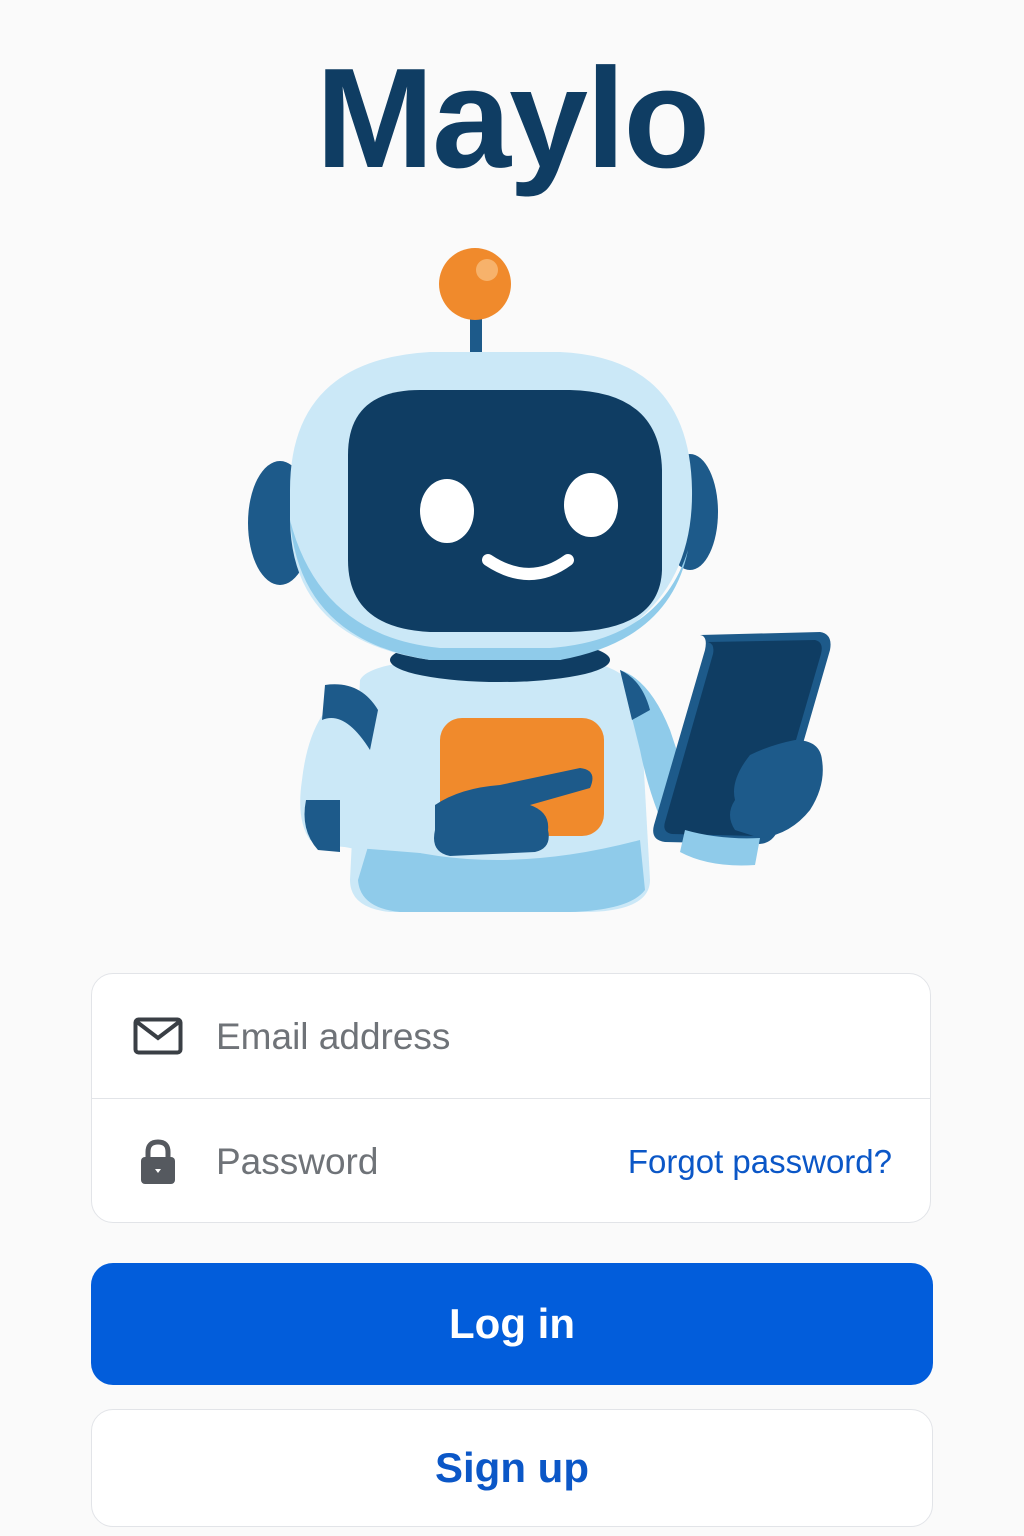  Describe the element at coordinates (512, 1324) in the screenshot. I see `login-button: Log in` at that location.